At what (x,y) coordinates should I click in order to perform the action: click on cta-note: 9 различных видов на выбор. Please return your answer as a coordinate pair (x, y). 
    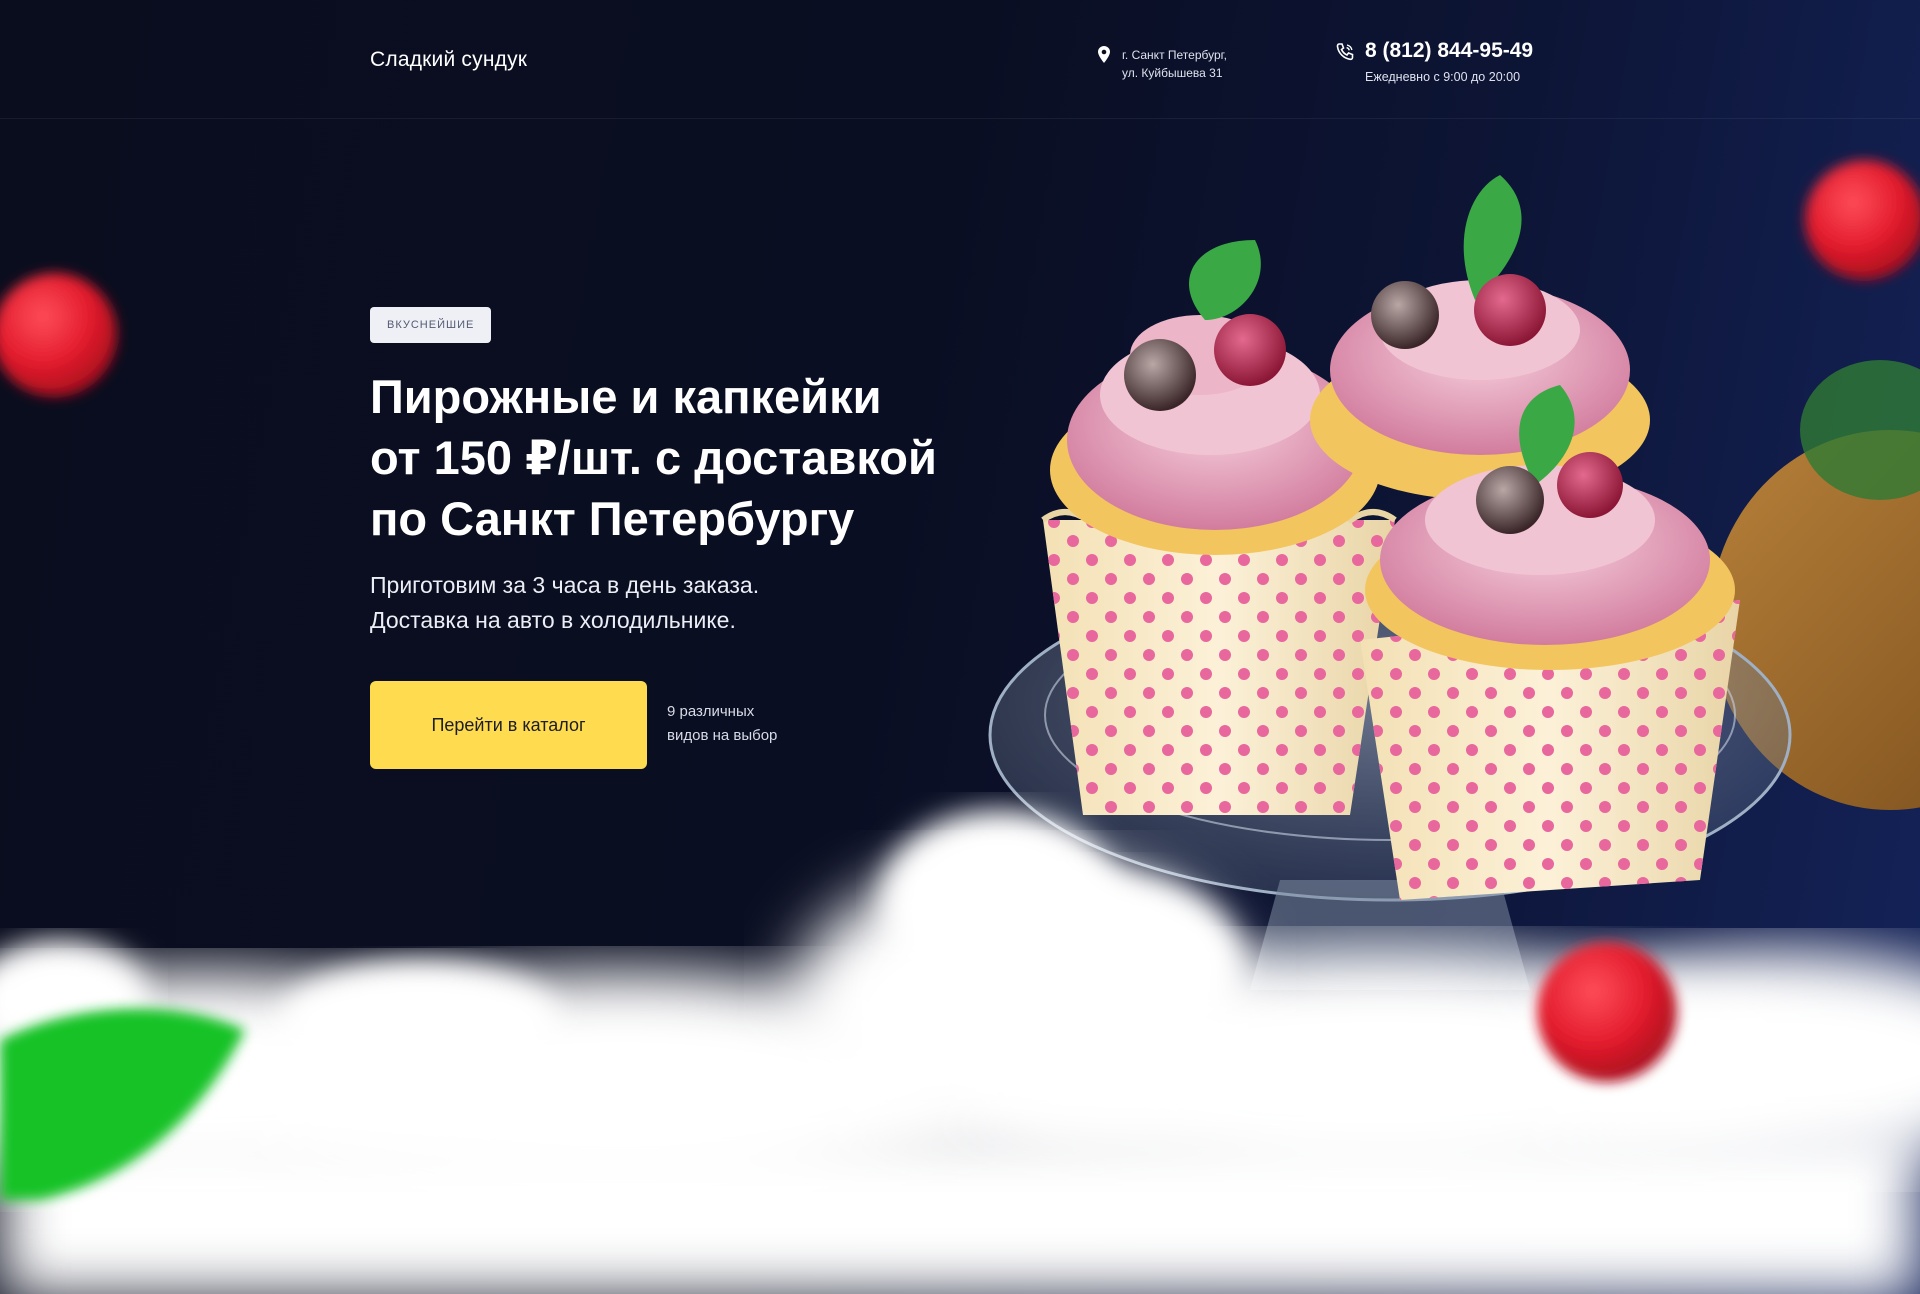
    Looking at the image, I should click on (722, 724).